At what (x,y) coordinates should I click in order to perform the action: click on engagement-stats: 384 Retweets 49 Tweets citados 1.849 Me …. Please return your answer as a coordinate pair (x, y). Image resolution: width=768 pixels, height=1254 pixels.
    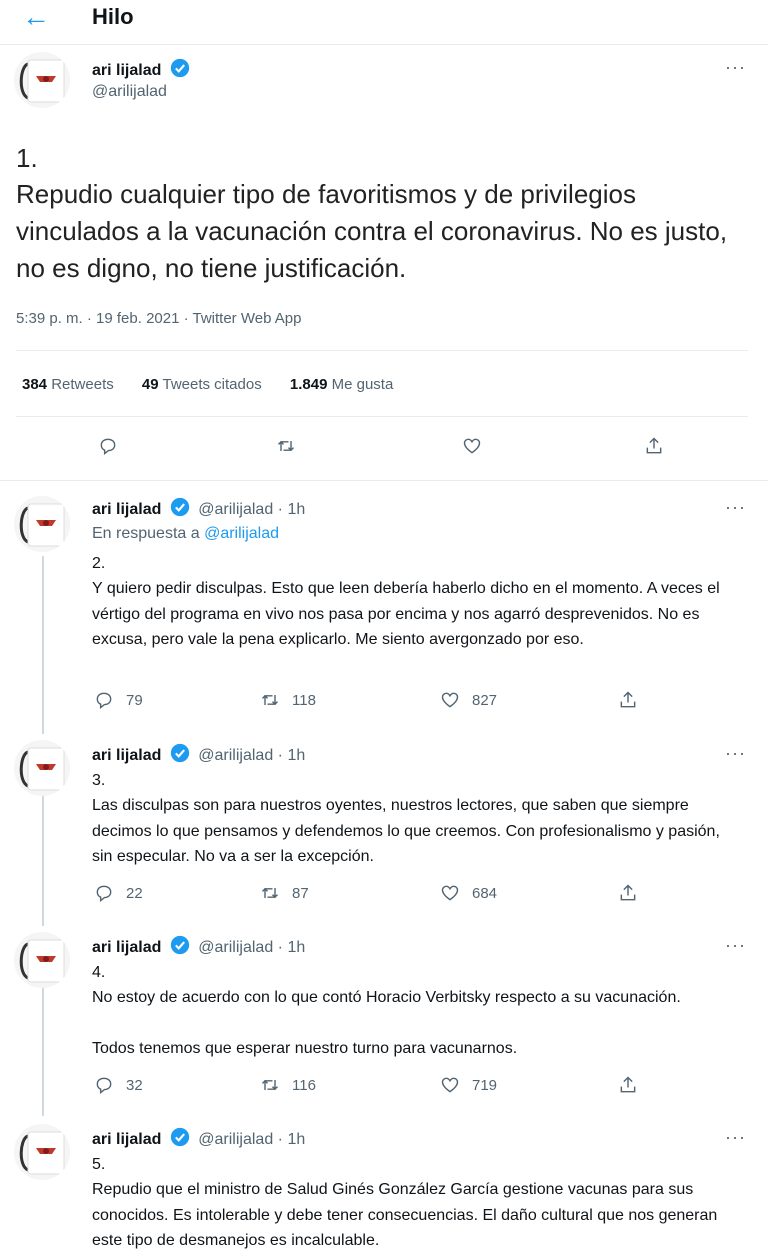
    Looking at the image, I should click on (219, 384).